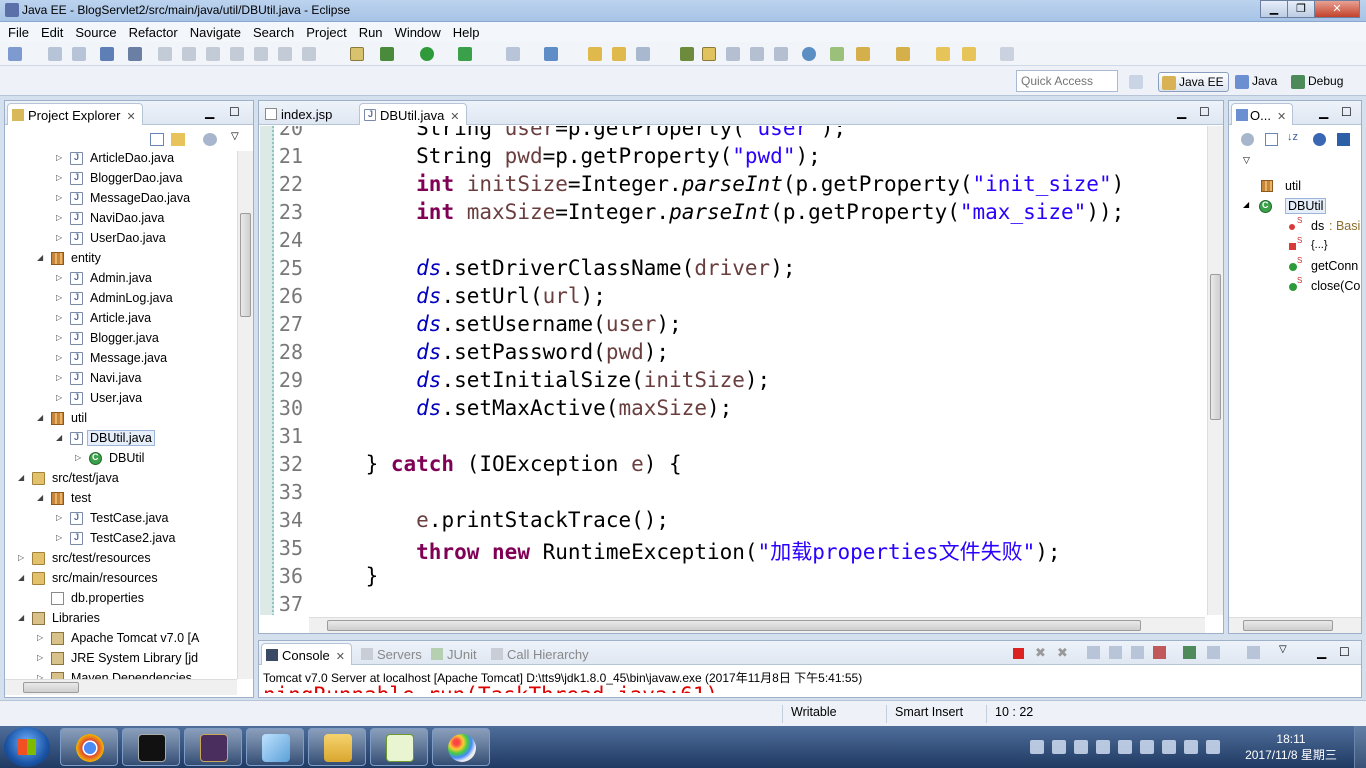 This screenshot has width=1366, height=768. I want to click on chat-icon, so click(1081, 747).